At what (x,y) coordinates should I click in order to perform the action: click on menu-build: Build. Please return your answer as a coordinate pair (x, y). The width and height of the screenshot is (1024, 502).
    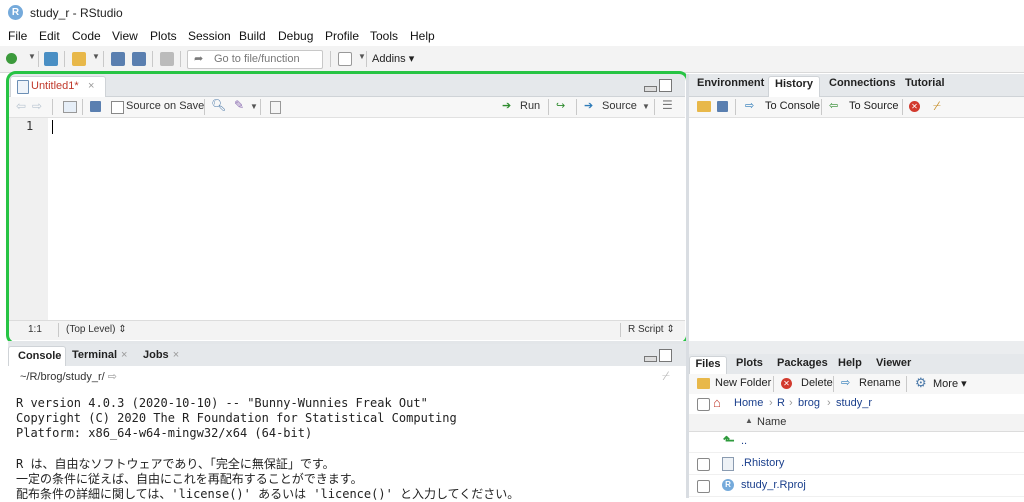
    Looking at the image, I should click on (252, 36).